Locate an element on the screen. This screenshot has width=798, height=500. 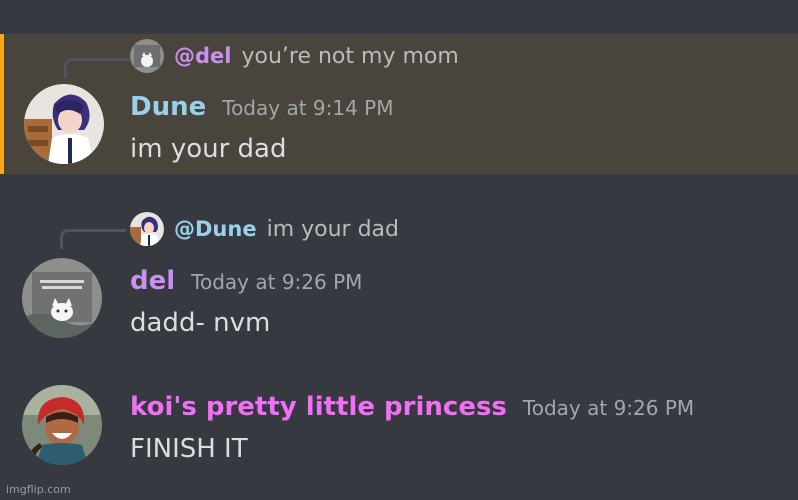
reply-text: im your dad is located at coordinates (332, 229).